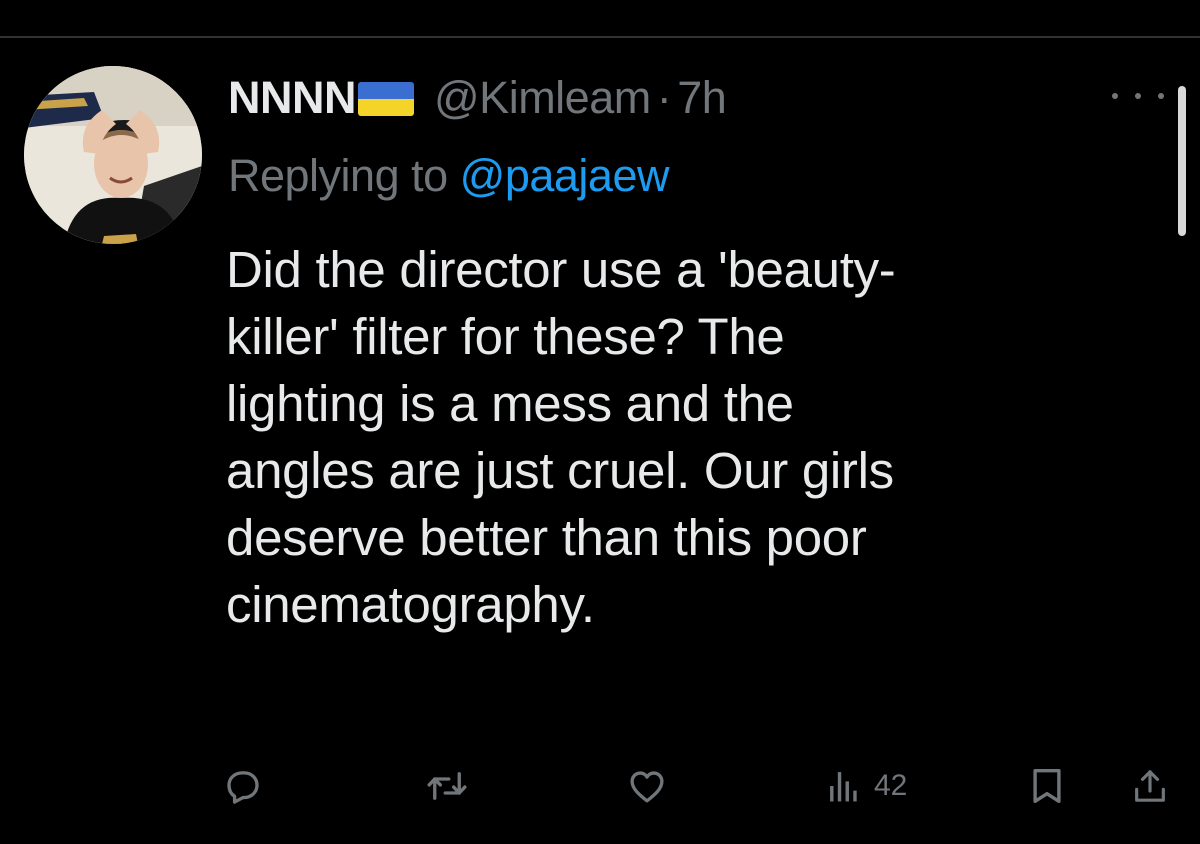 Image resolution: width=1200 pixels, height=844 pixels. Describe the element at coordinates (867, 786) in the screenshot. I see `views-button: 42` at that location.